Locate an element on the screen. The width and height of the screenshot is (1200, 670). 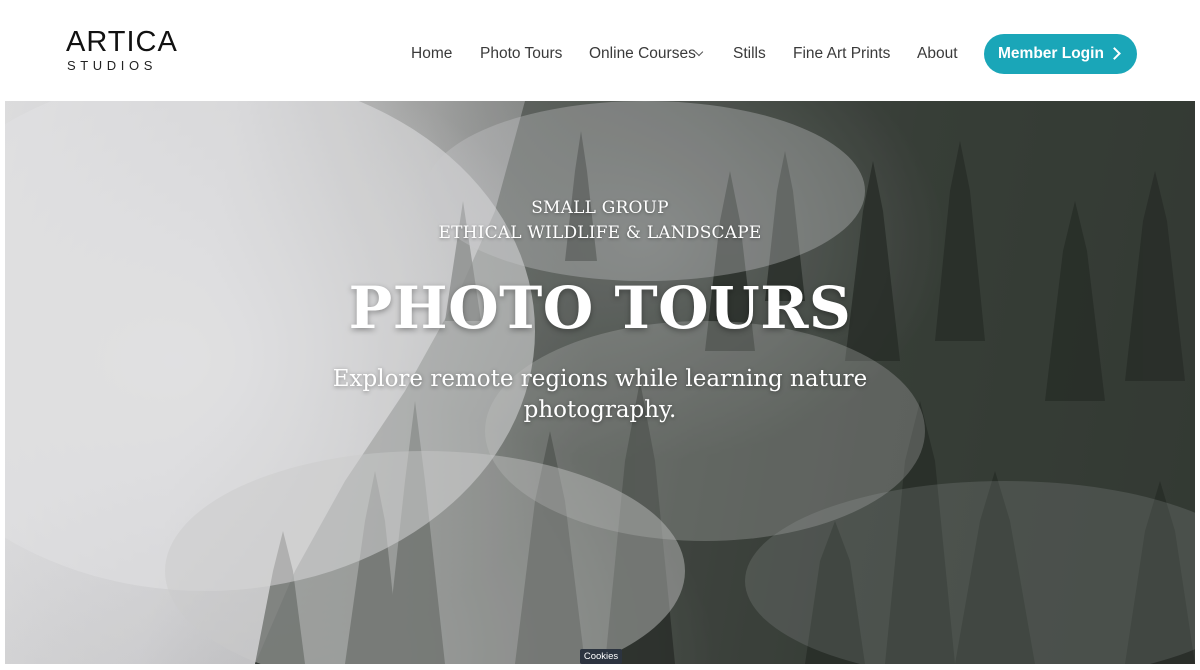
hero-eyebrow-line1: SMALL GROUP is located at coordinates (600, 208).